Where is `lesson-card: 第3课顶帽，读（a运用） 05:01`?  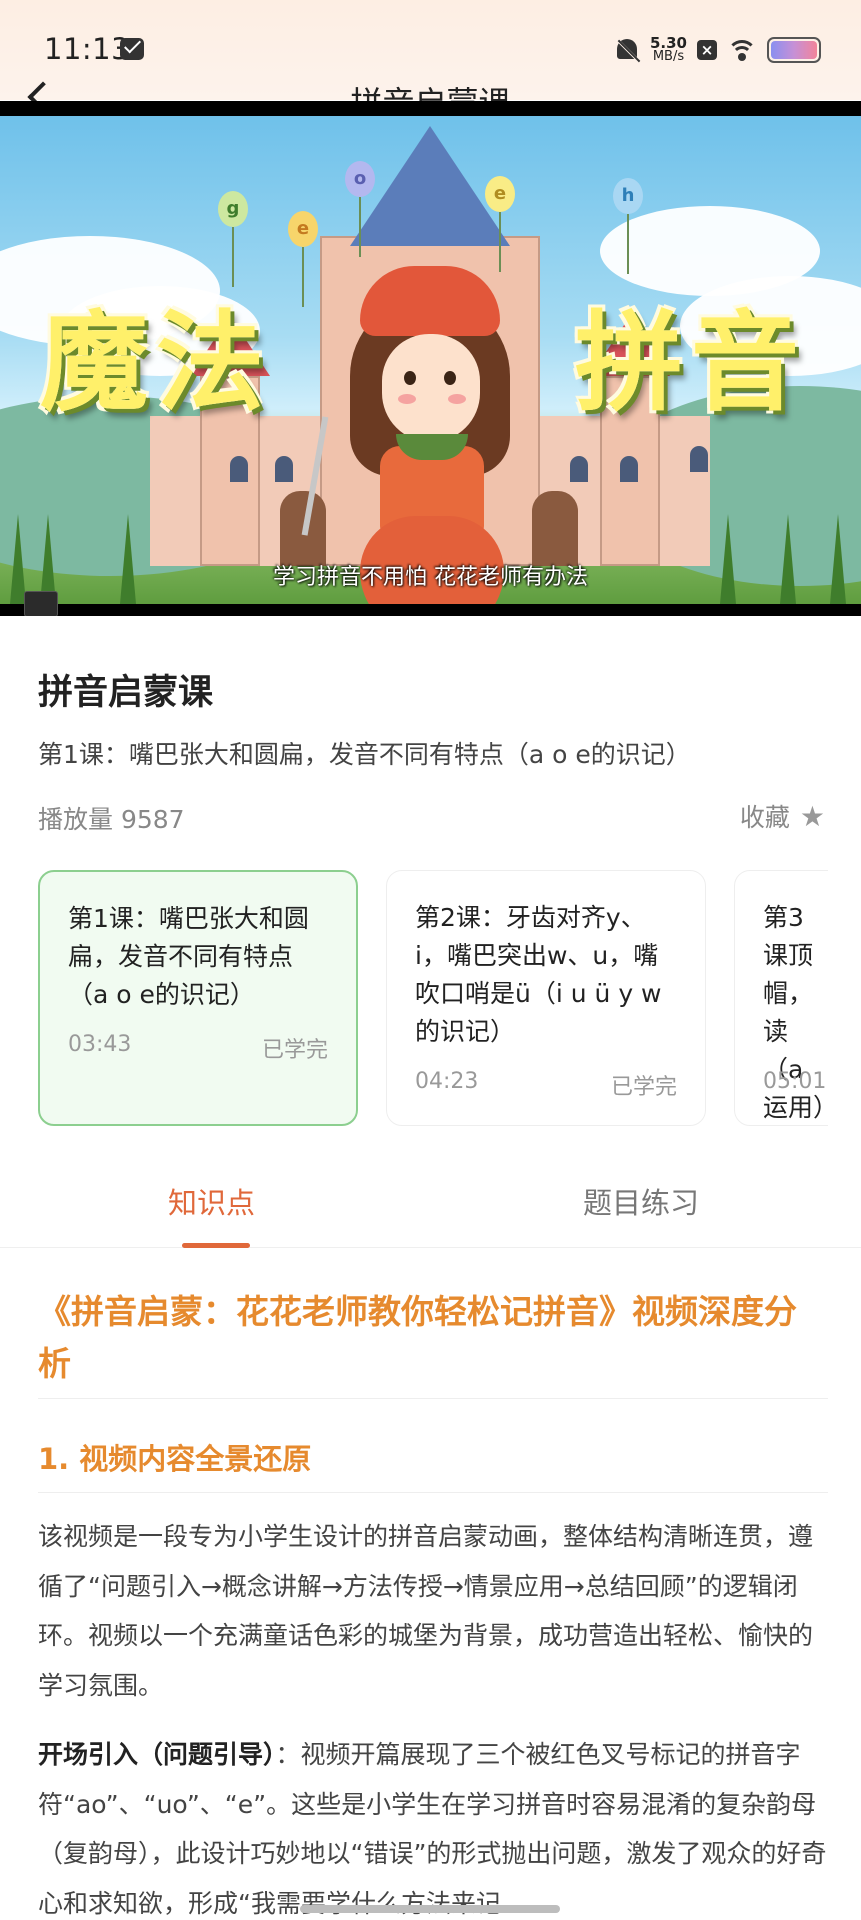
lesson-card: 第3课顶帽，读（a运用） 05:01 is located at coordinates (781, 998).